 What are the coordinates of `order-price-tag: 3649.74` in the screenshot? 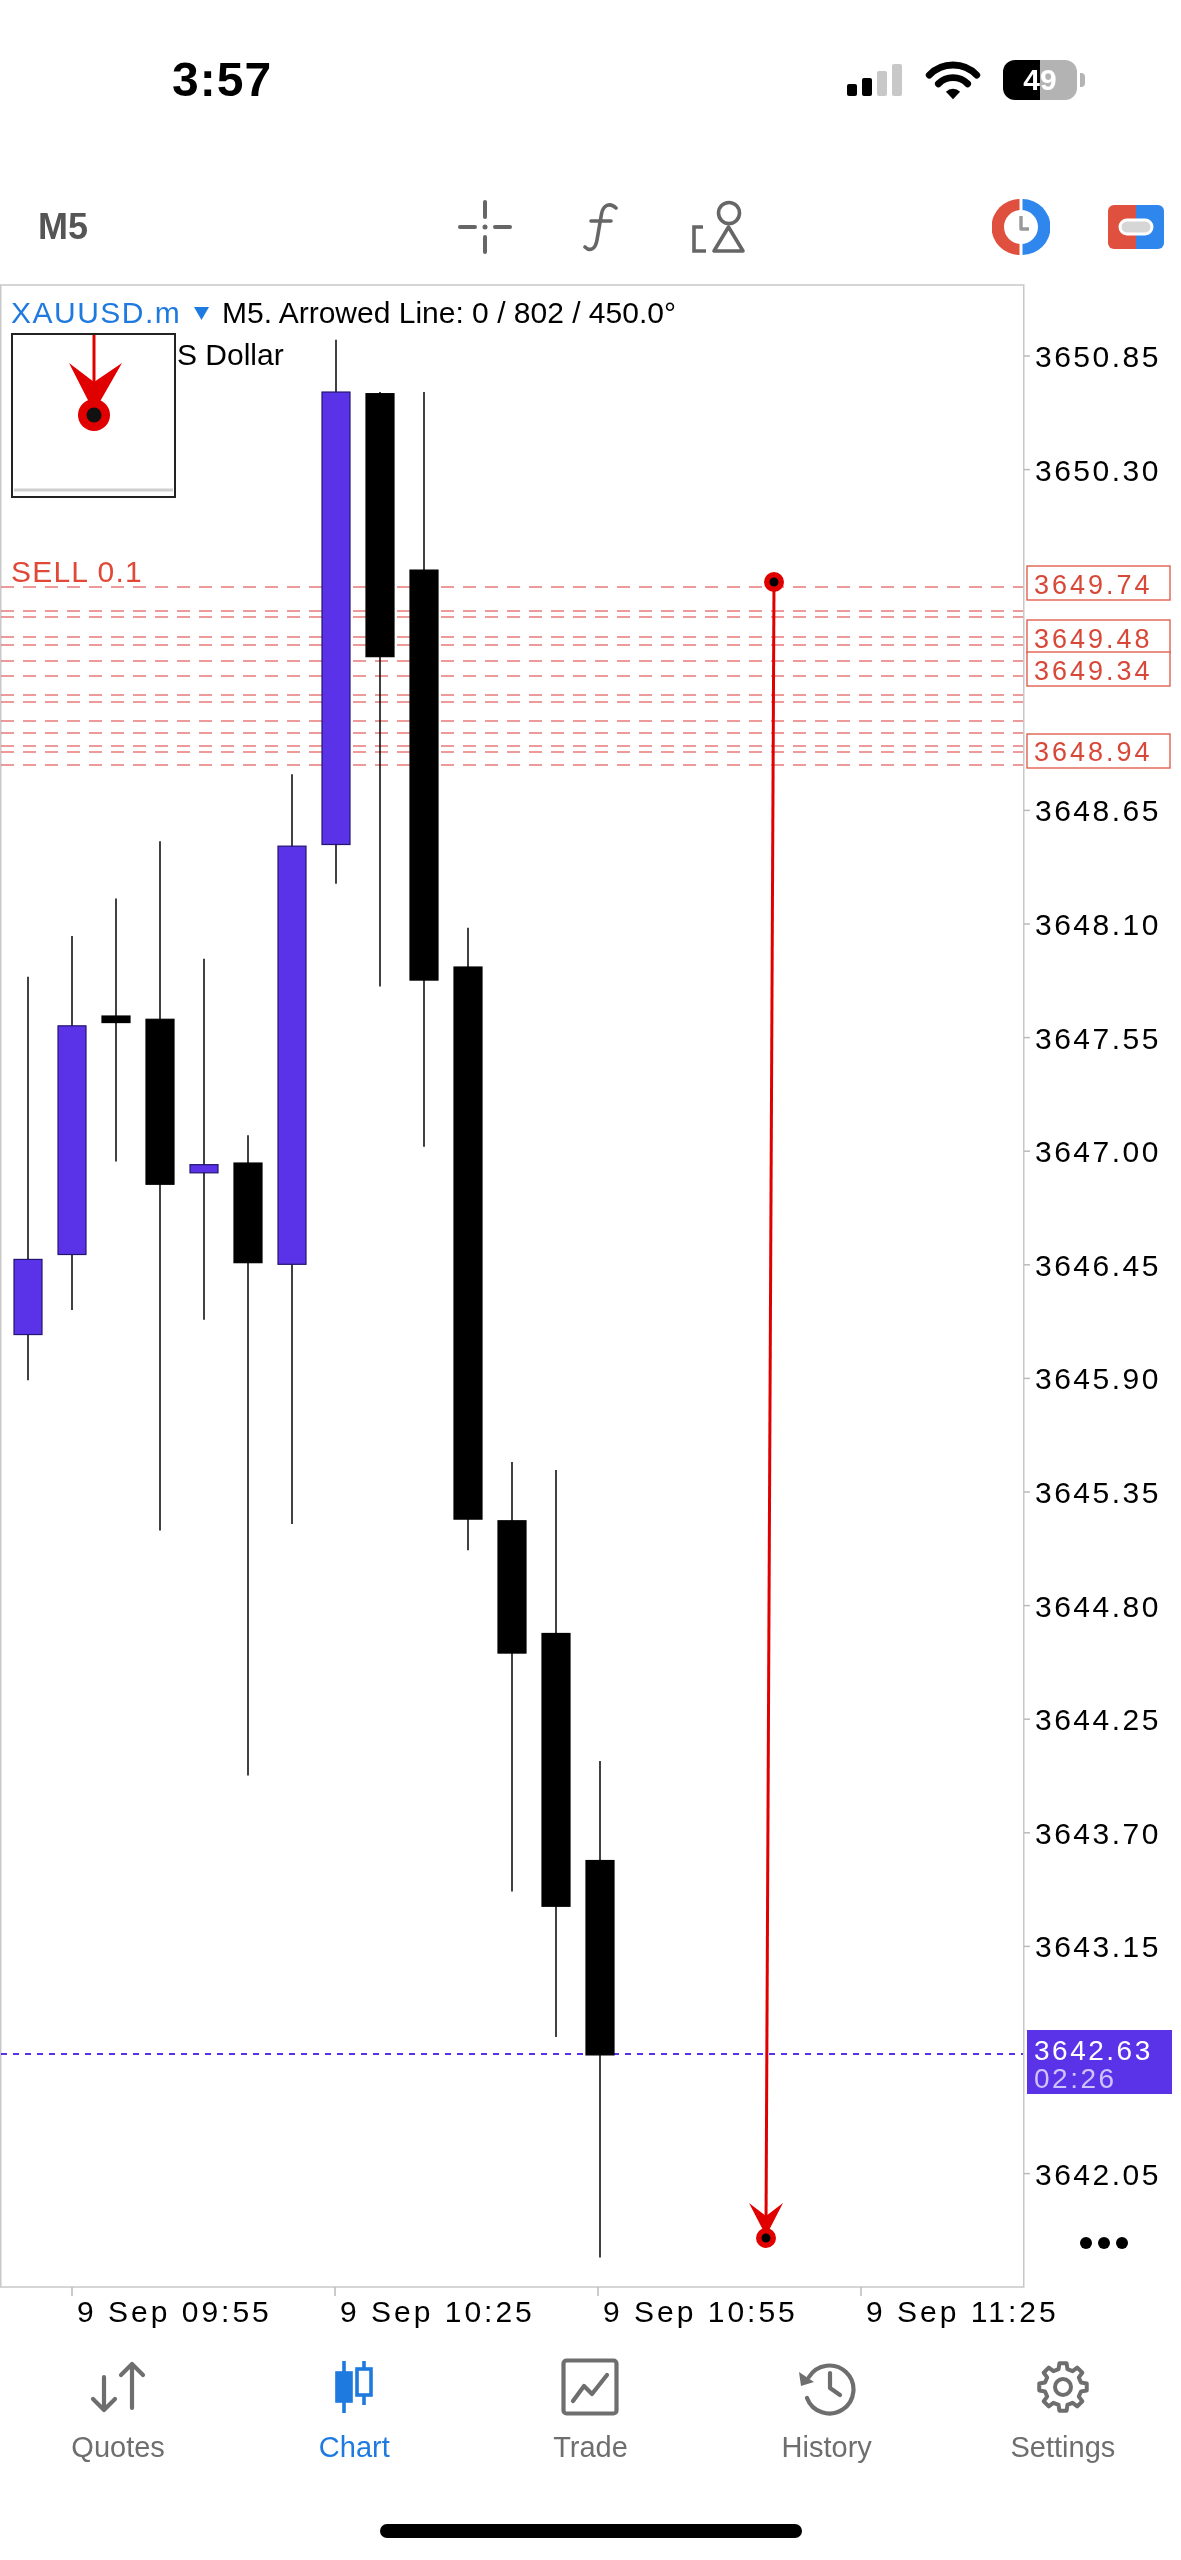 It's located at (1098, 583).